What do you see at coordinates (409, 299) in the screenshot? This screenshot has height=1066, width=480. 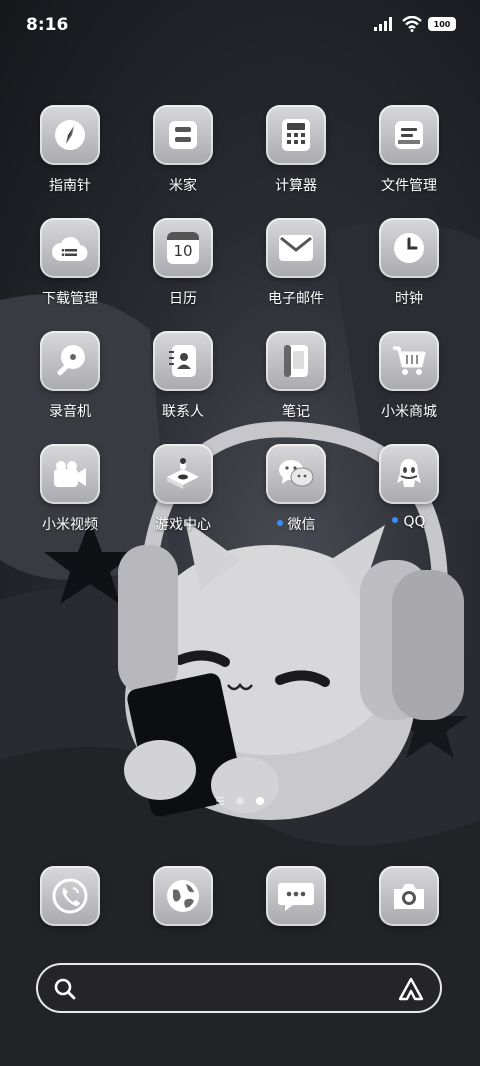 I see `app-label: 时钟` at bounding box center [409, 299].